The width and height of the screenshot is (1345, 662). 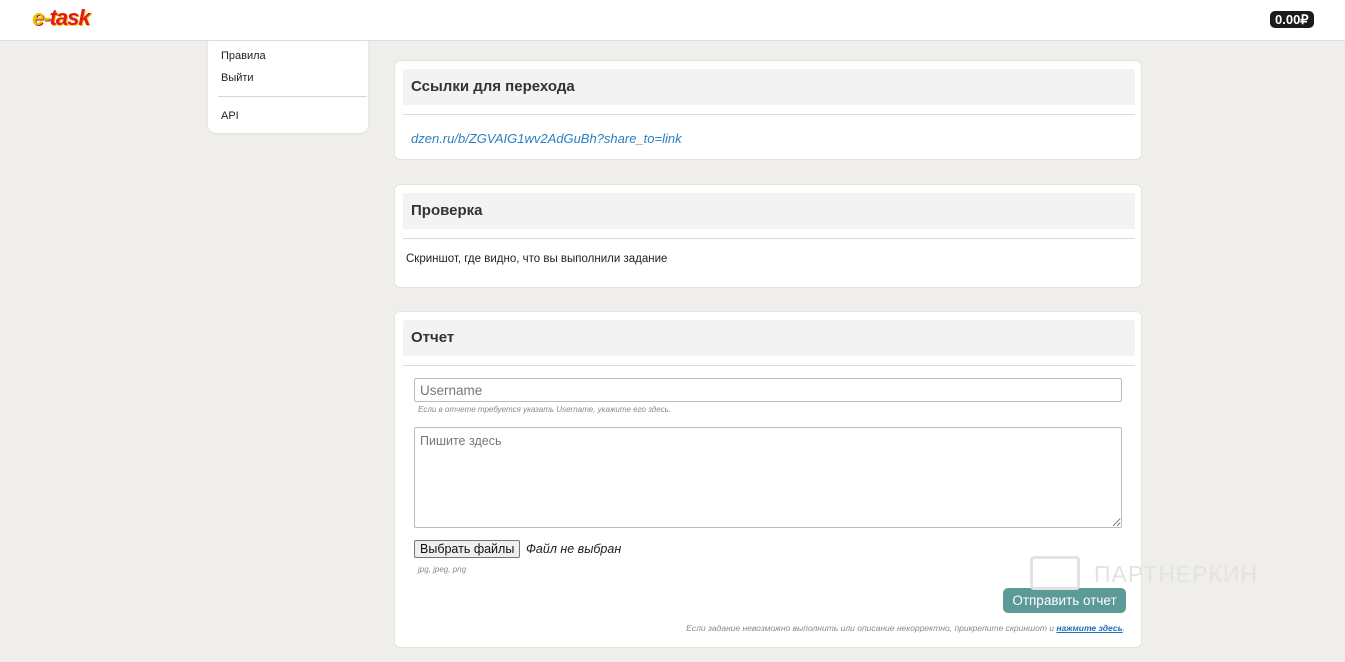 What do you see at coordinates (769, 114) in the screenshot?
I see `links-card-divider` at bounding box center [769, 114].